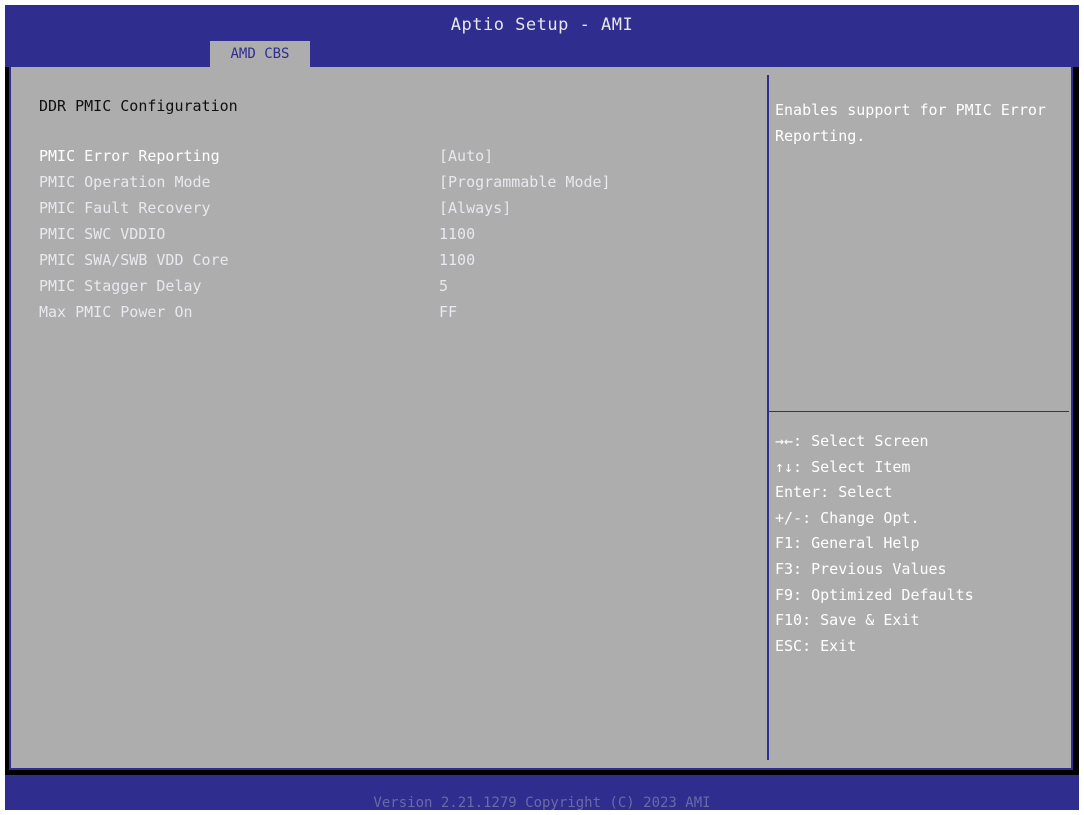 The width and height of the screenshot is (1084, 815). I want to click on key-previous-values: F3: Previous Values, so click(861, 568).